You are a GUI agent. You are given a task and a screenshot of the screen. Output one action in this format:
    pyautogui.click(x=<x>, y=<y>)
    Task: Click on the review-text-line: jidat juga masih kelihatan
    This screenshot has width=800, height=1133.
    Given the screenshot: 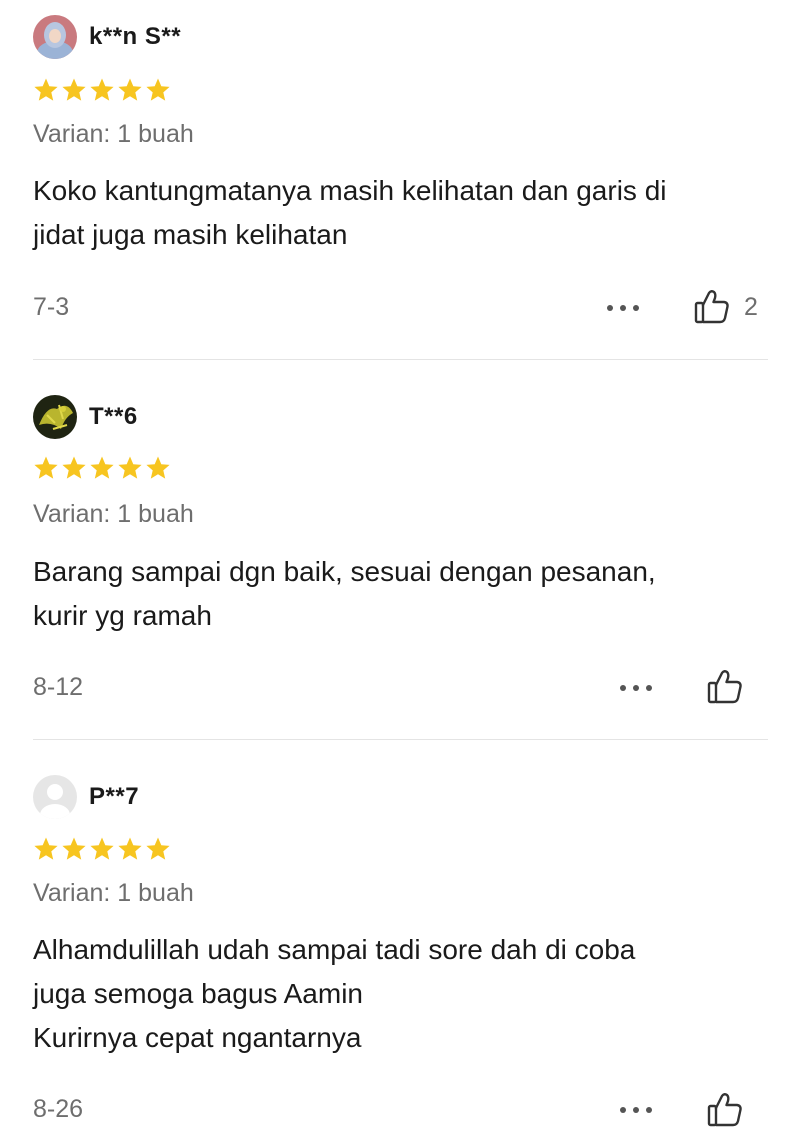 What is the action you would take?
    pyautogui.click(x=190, y=234)
    